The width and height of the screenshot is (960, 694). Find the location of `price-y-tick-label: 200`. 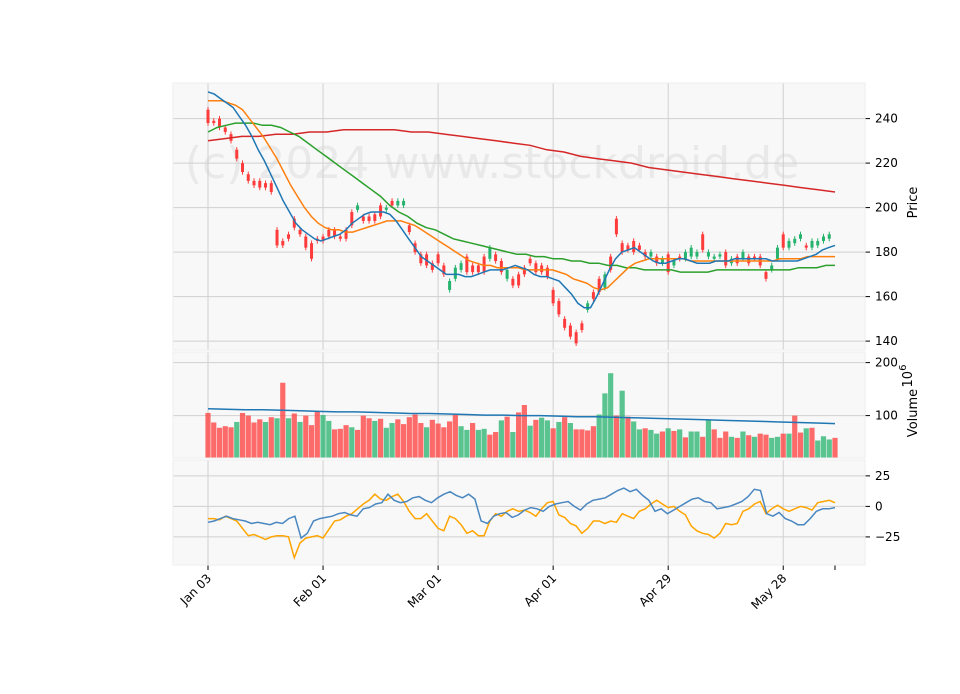

price-y-tick-label: 200 is located at coordinates (886, 208).